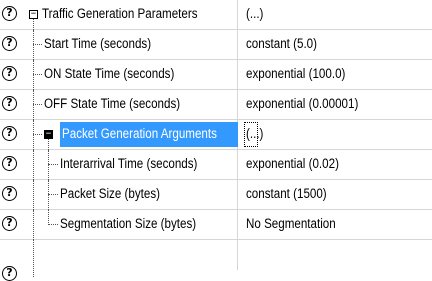  I want to click on attribute-value: No Segmentation, so click(291, 225).